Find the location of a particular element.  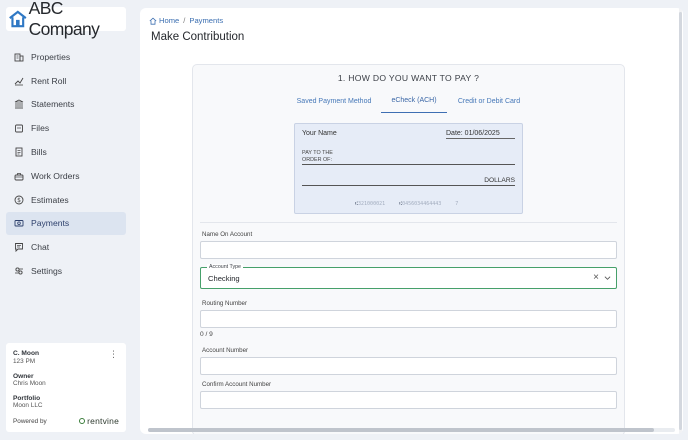

check-number-micr: 7 is located at coordinates (457, 204).